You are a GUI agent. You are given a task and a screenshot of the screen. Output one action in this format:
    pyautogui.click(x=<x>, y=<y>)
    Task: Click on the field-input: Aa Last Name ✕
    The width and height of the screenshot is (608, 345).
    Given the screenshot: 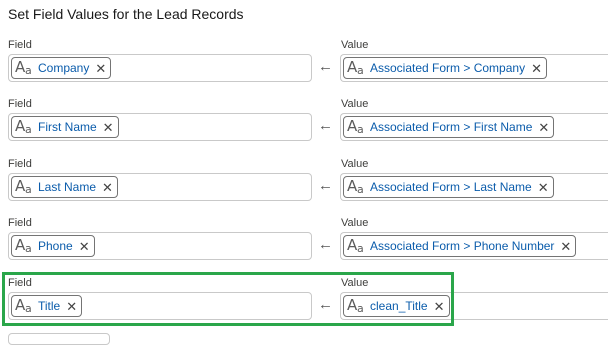 What is the action you would take?
    pyautogui.click(x=160, y=187)
    